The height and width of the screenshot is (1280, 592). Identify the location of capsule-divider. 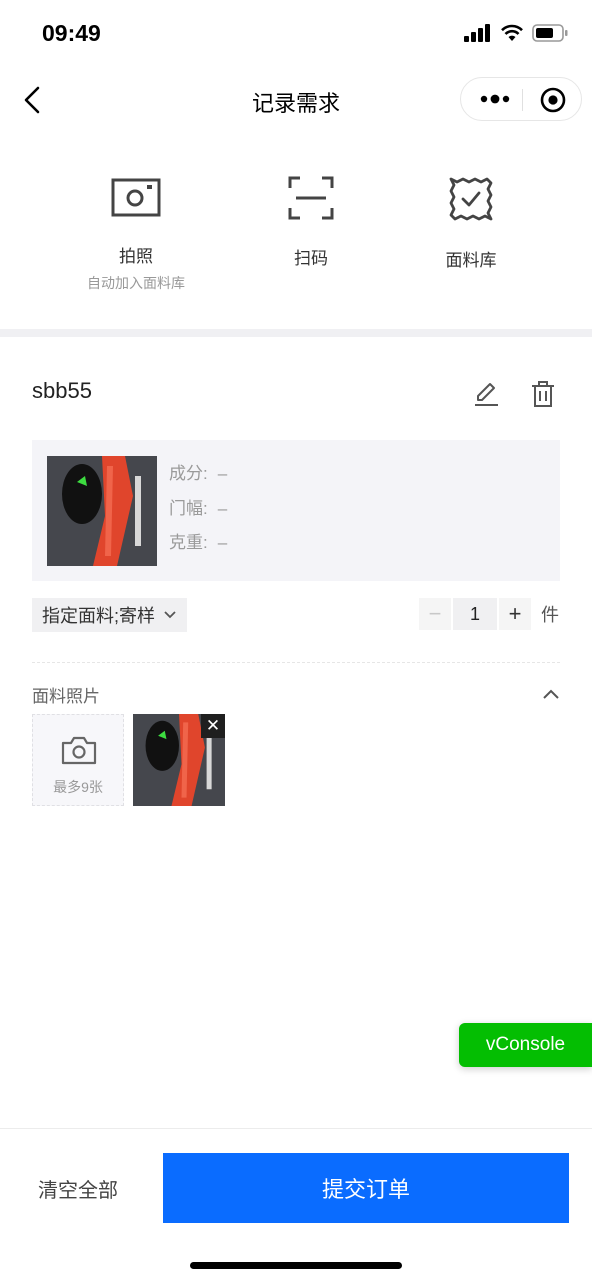
(522, 100).